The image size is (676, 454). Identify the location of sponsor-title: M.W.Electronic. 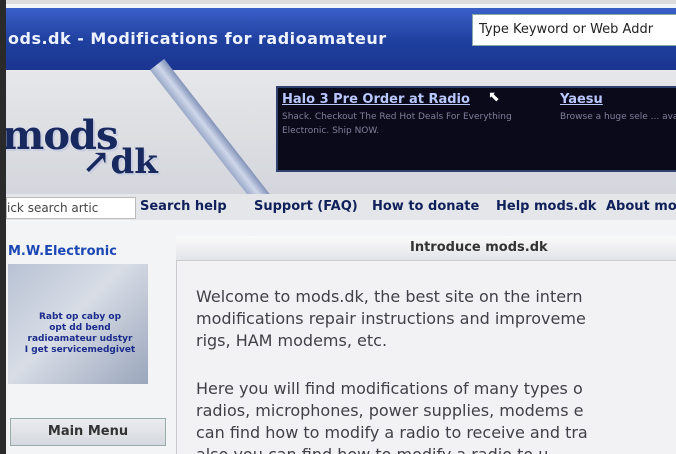
(62, 251).